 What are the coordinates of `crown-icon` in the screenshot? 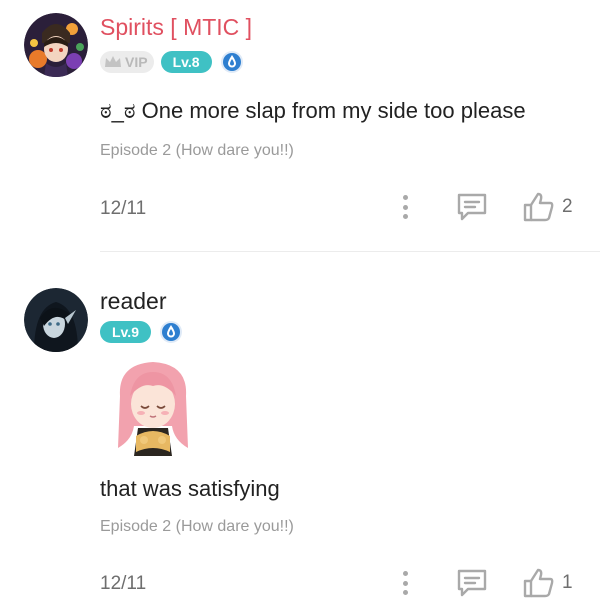 It's located at (113, 61).